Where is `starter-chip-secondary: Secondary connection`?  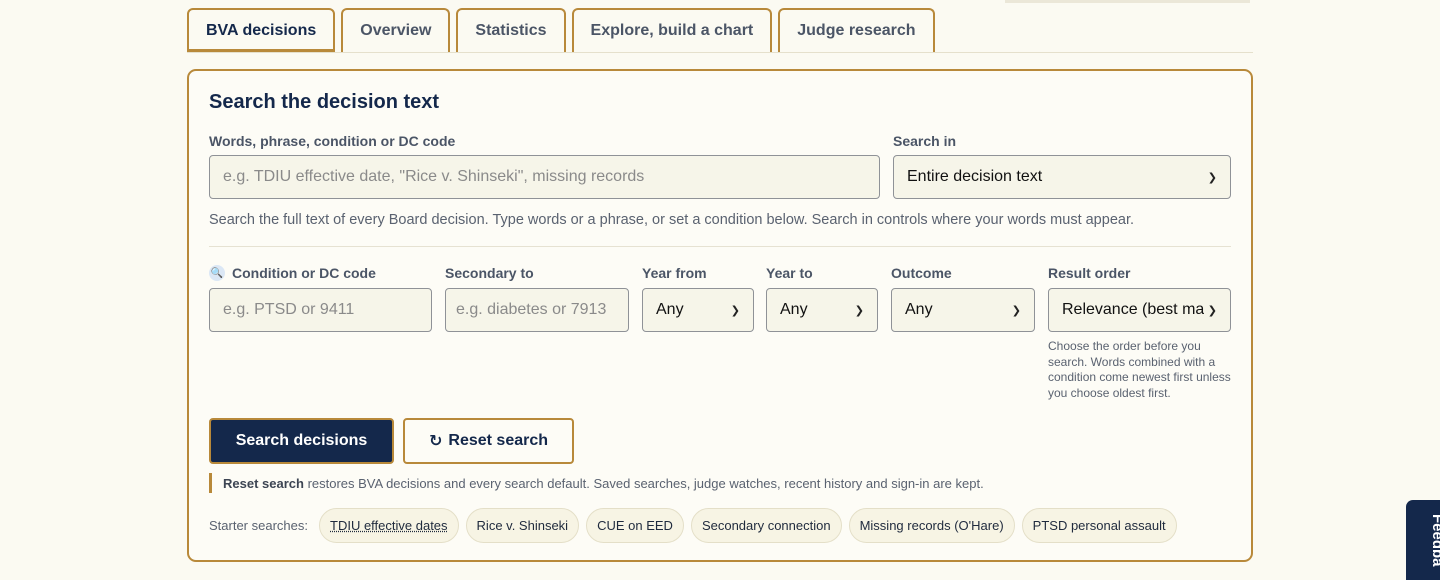 starter-chip-secondary: Secondary connection is located at coordinates (766, 525).